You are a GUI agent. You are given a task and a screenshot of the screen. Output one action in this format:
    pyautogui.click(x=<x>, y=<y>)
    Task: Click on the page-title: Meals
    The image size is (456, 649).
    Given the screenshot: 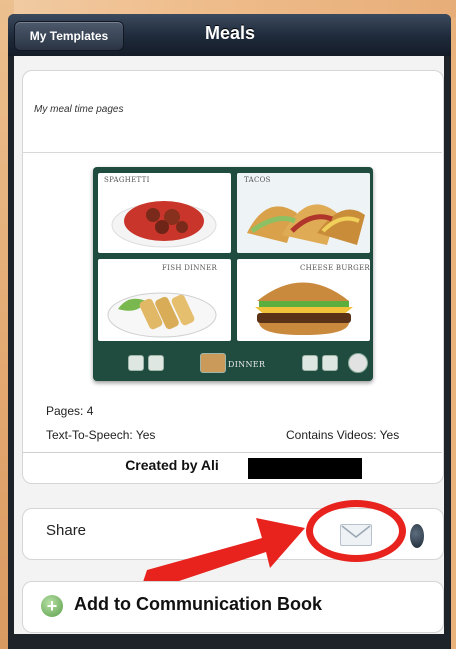 What is the action you would take?
    pyautogui.click(x=230, y=33)
    